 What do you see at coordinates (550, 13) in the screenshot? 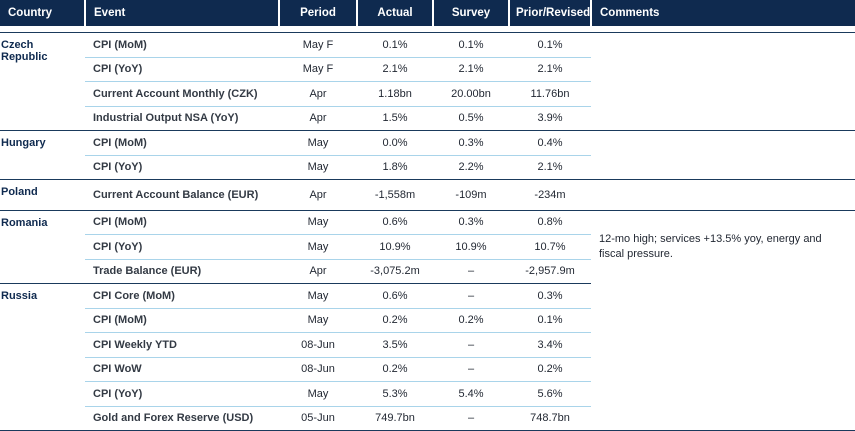
I see `header-prior-revised: Prior/Revised` at bounding box center [550, 13].